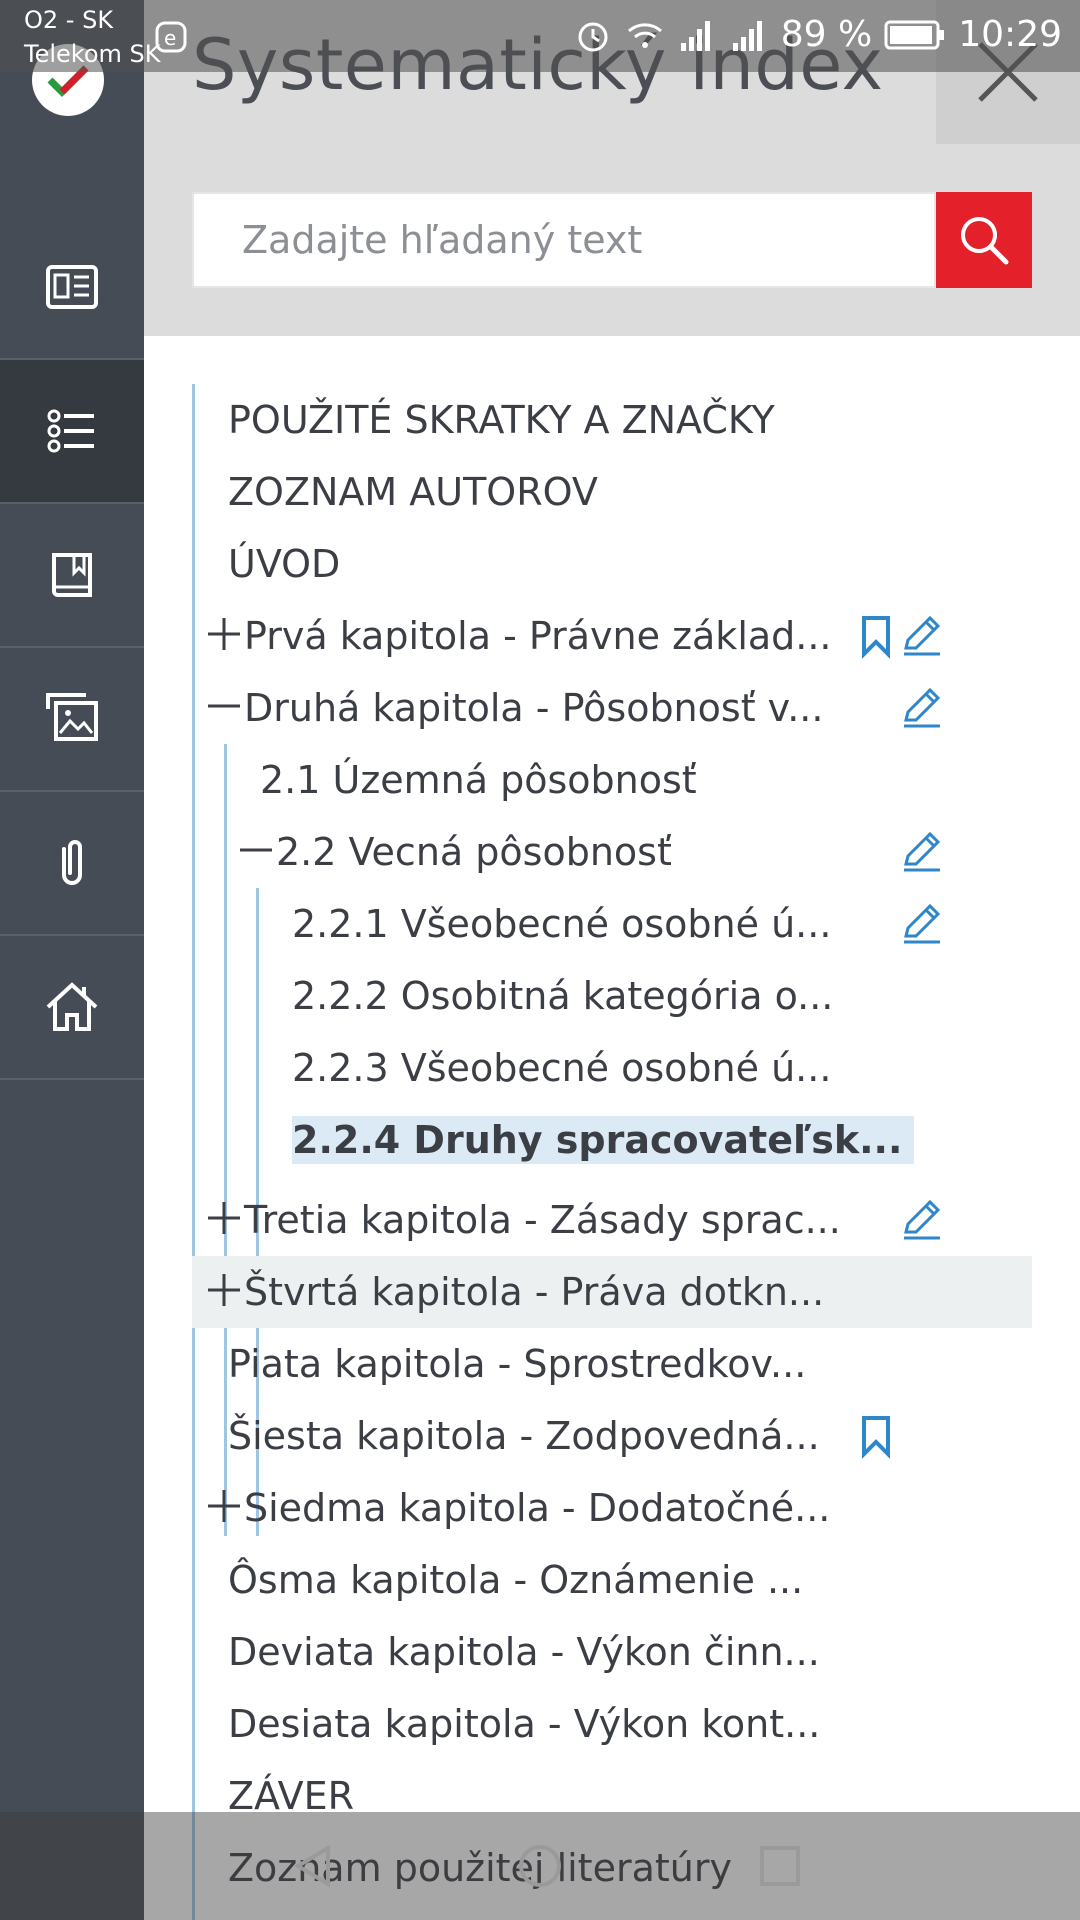 The image size is (1080, 1920). What do you see at coordinates (914, 34) in the screenshot?
I see `battery-icon` at bounding box center [914, 34].